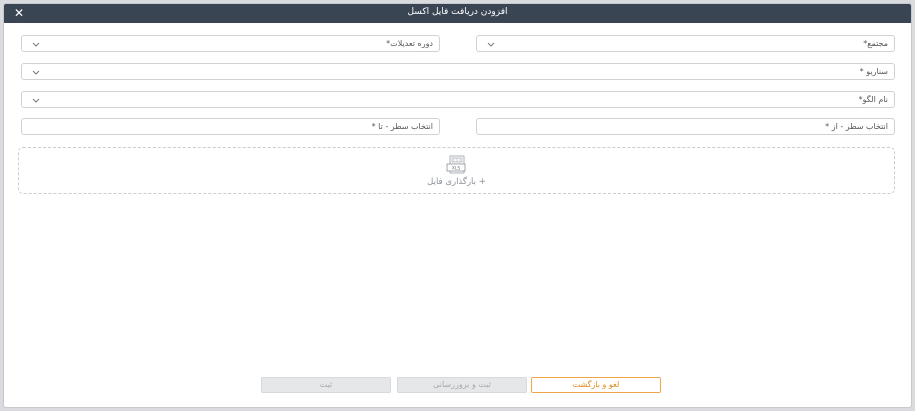 This screenshot has height=411, width=915. I want to click on row-to-input: انتخاب سطر - تا *, so click(230, 126).